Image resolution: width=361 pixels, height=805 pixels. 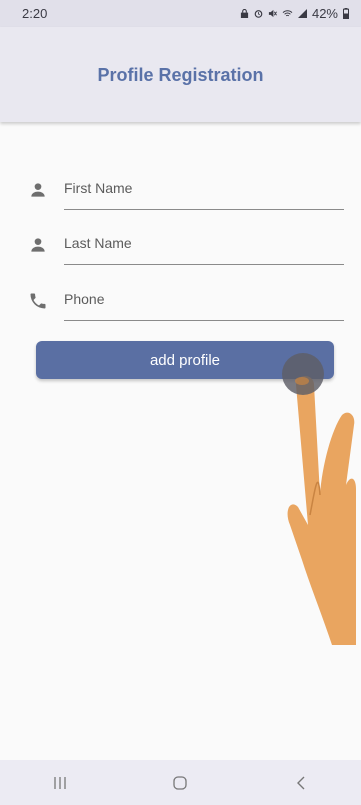 What do you see at coordinates (346, 13) in the screenshot?
I see `battery-icon` at bounding box center [346, 13].